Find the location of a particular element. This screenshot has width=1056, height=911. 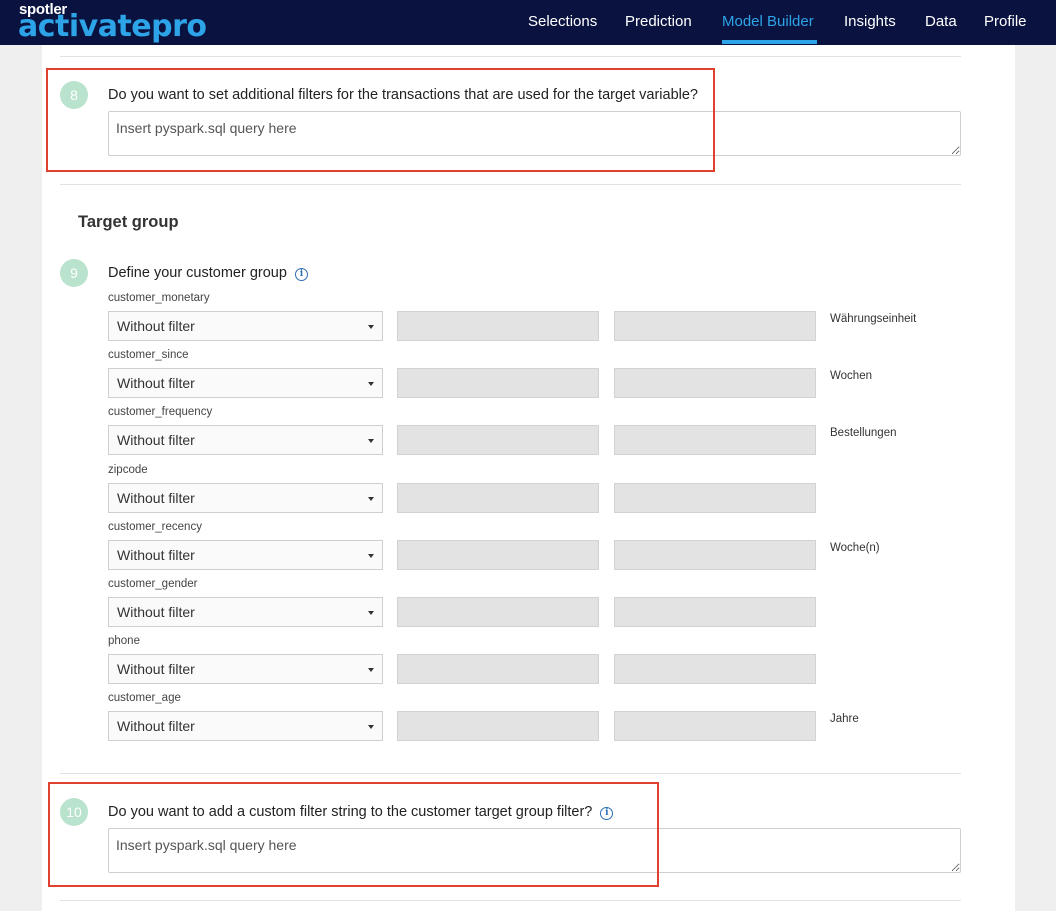

nav-insights: Insights is located at coordinates (870, 21).